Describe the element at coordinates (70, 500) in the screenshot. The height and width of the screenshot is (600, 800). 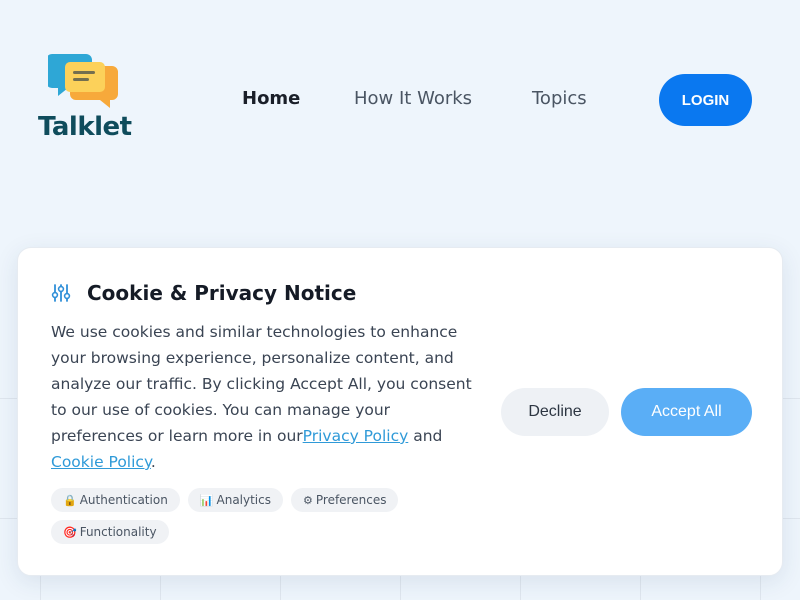
I see `lock-icon: 🔒` at that location.